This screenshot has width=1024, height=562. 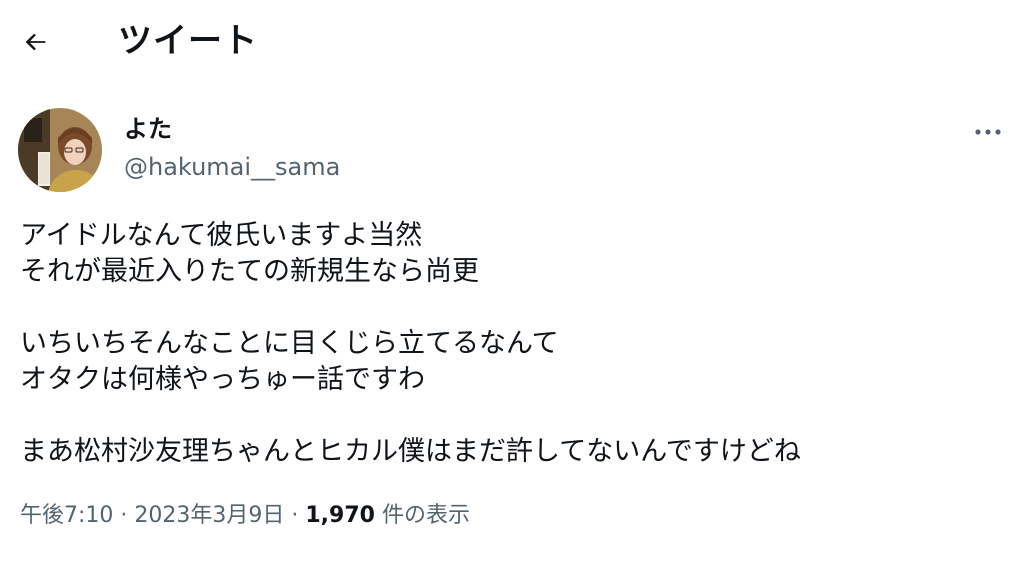 I want to click on back-button, so click(x=36, y=42).